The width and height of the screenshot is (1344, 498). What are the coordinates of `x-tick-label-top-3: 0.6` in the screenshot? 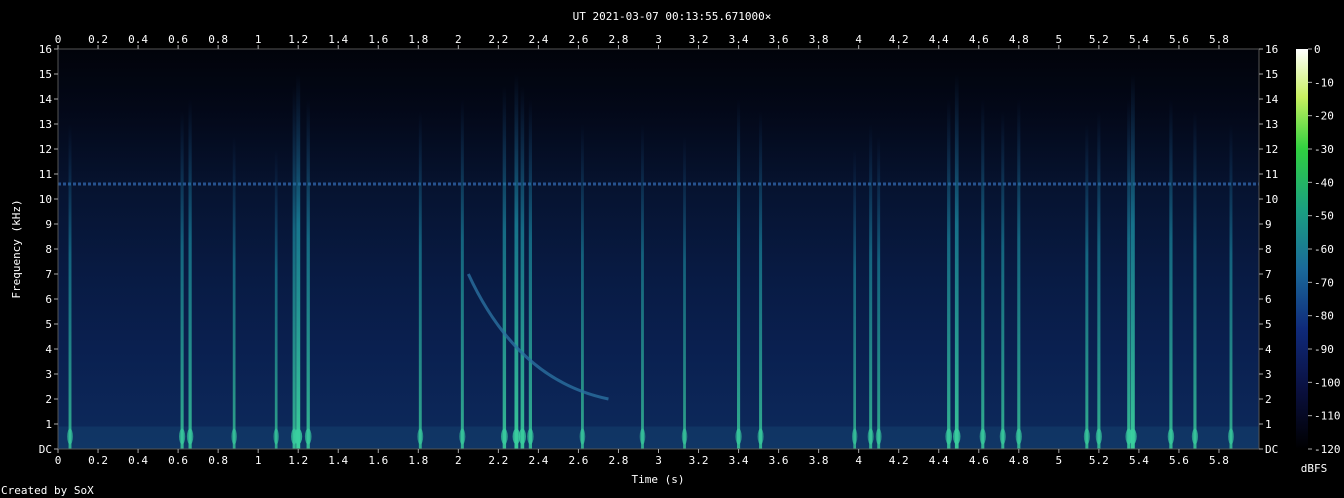 It's located at (178, 39).